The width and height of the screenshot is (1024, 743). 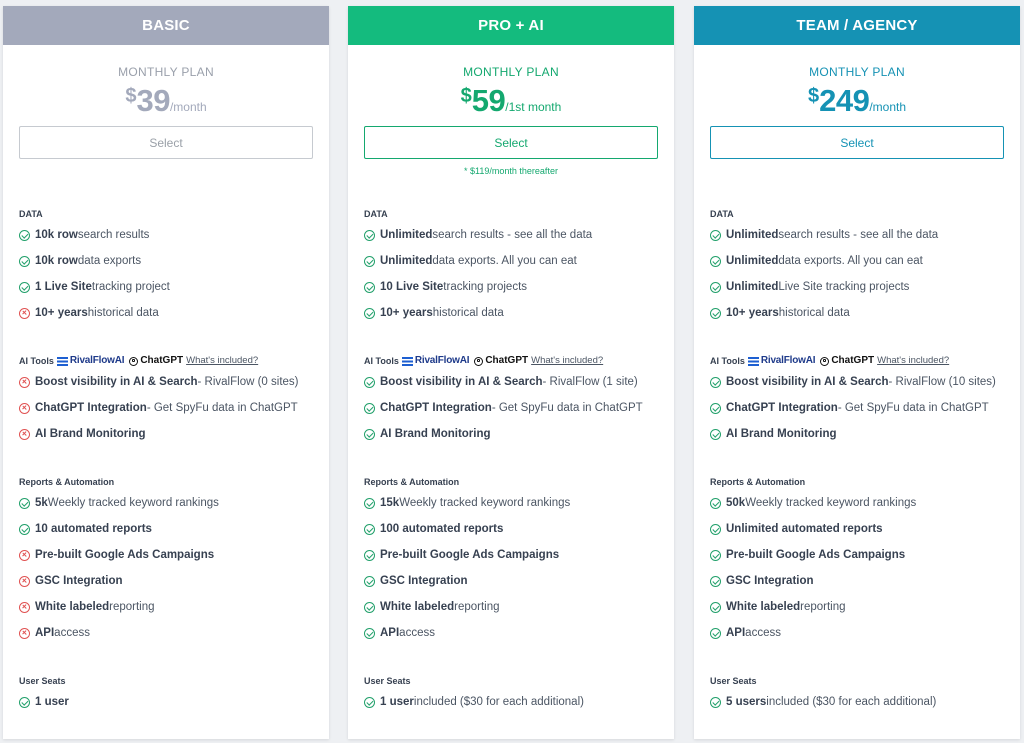 I want to click on plan-price: $39/month, so click(x=166, y=101).